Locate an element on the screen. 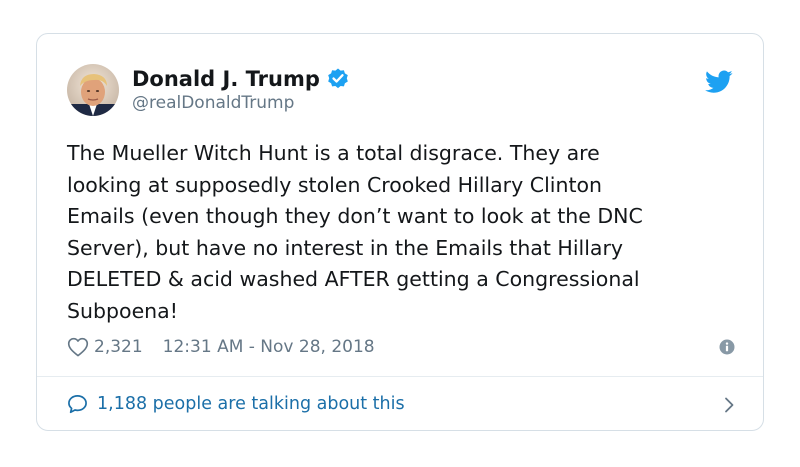 This screenshot has width=800, height=467. tweet-meta-row: 2,321 12:31 AM - Nov 28, 2018 is located at coordinates (401, 347).